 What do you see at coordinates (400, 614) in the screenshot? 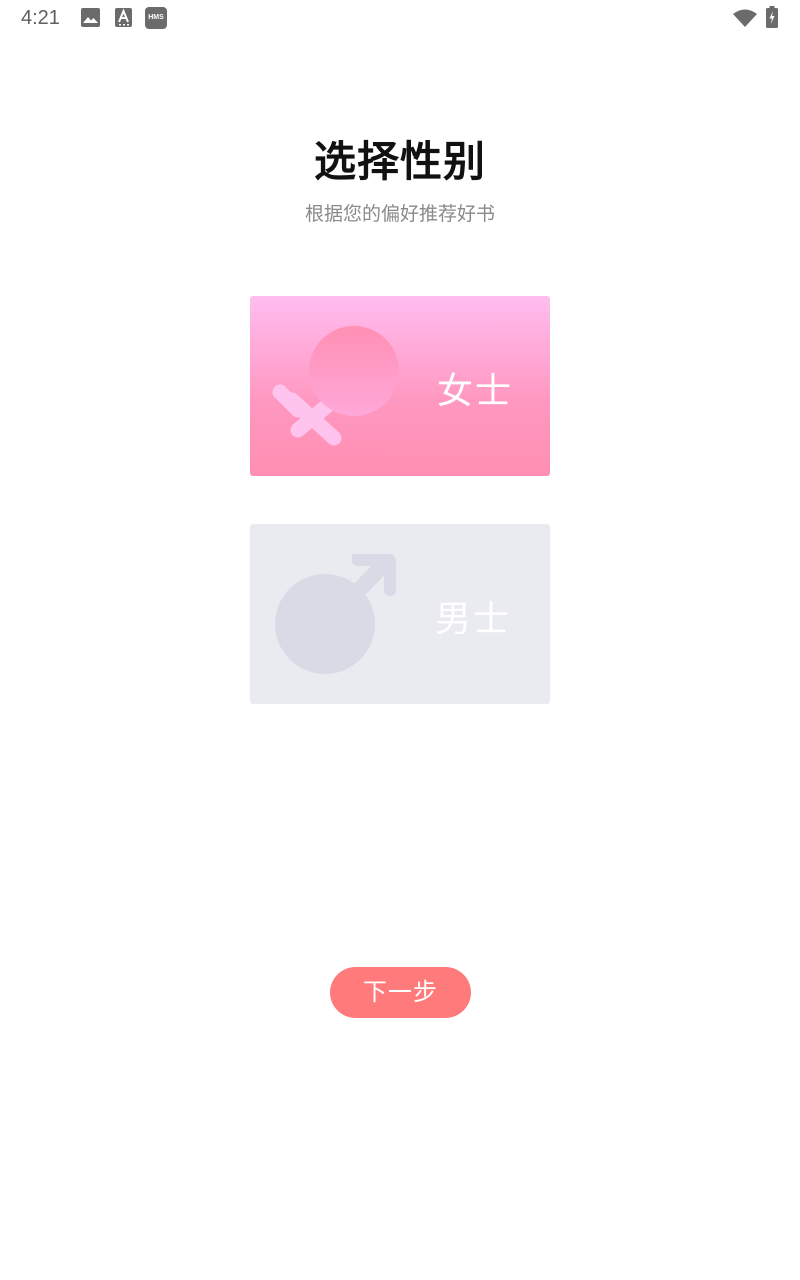
I see `male-option-card: 男士` at bounding box center [400, 614].